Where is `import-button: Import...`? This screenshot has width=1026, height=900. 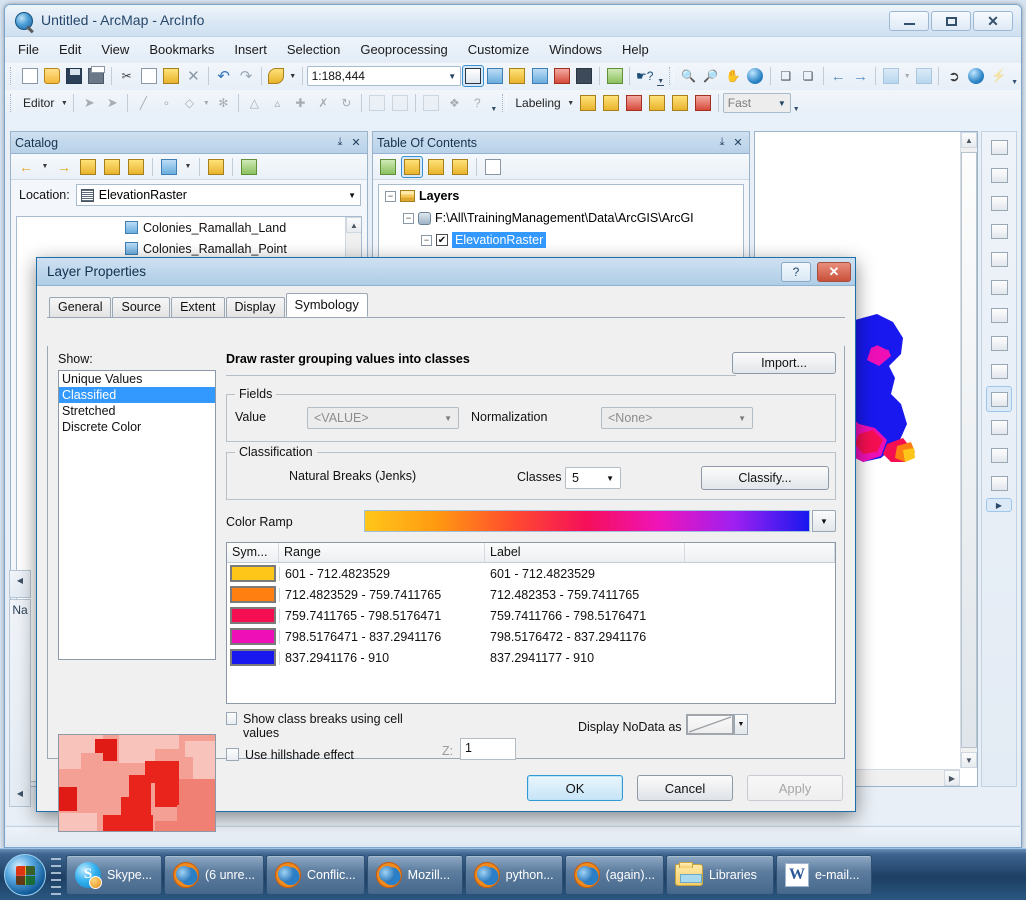
import-button: Import... is located at coordinates (784, 363).